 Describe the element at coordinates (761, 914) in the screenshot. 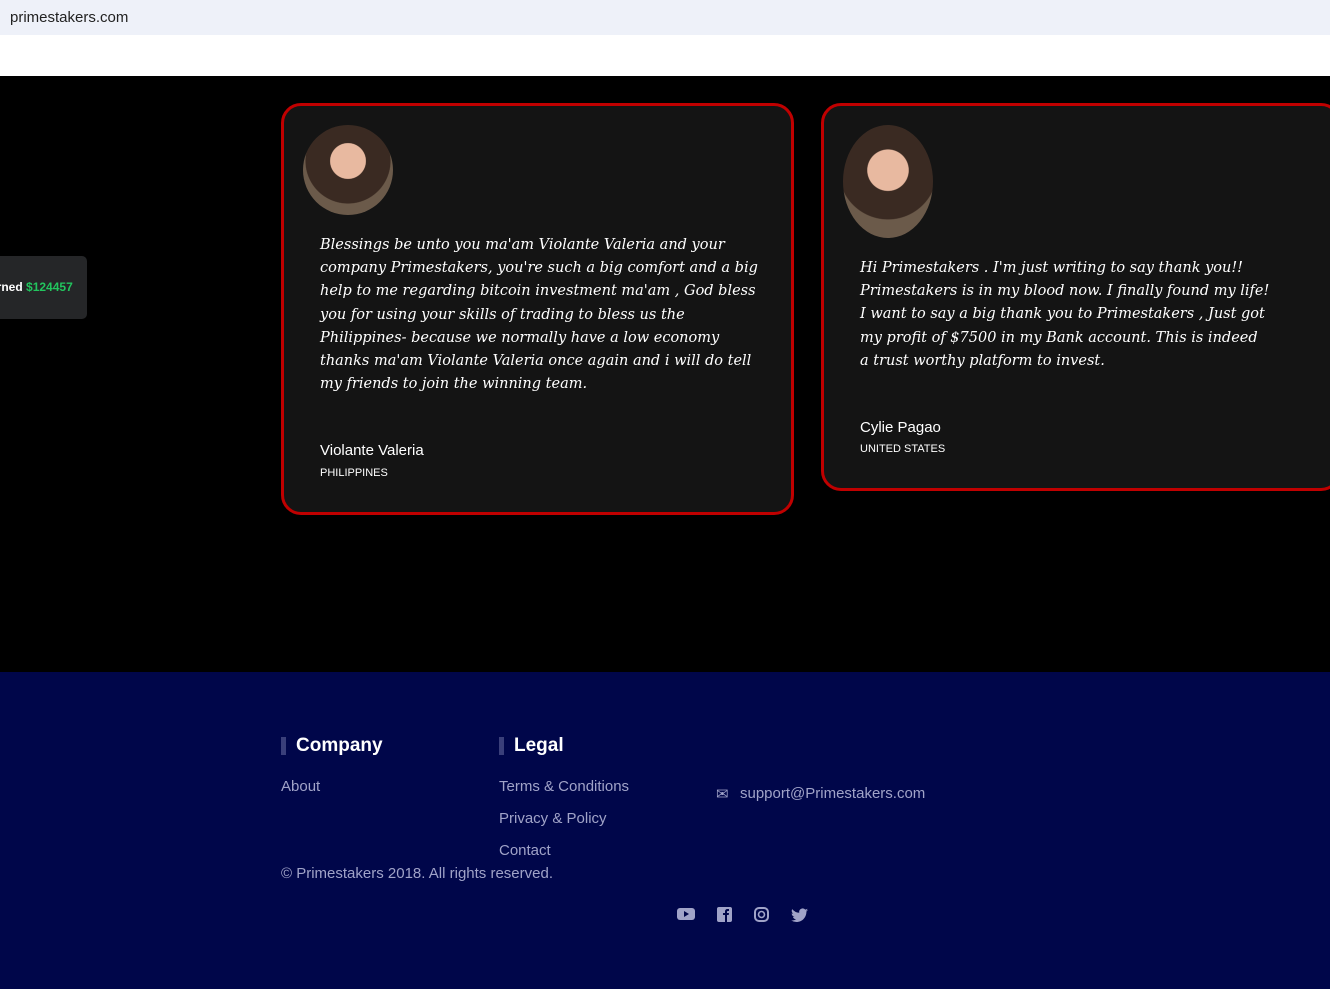

I see `instagram-icon` at that location.